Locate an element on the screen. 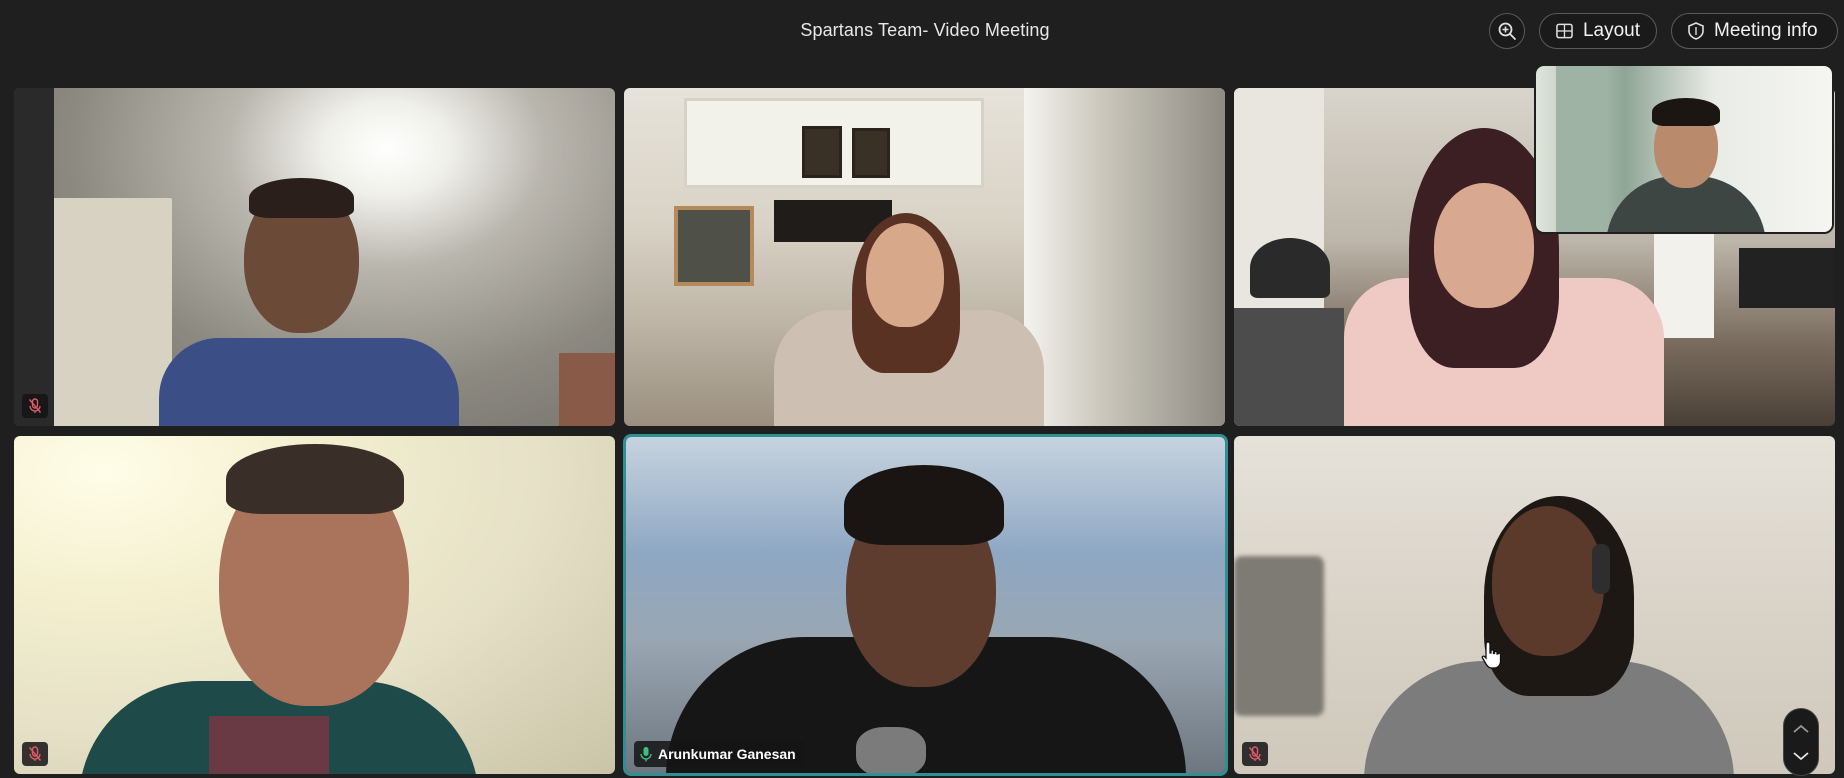 This screenshot has height=778, width=1844. meeting-title: Spartans Team- Video Meeting is located at coordinates (925, 30).